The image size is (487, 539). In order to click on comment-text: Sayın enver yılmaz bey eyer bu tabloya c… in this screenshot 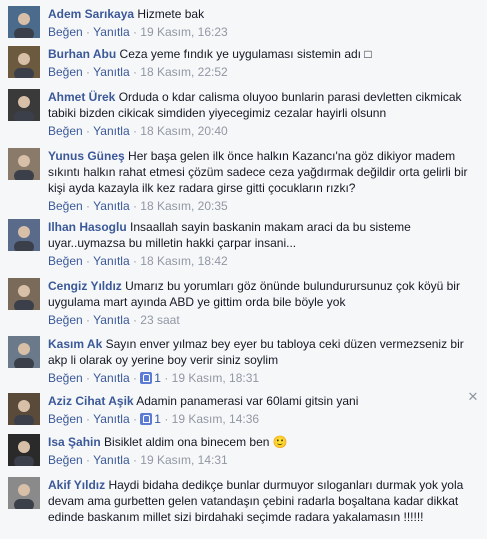, I will do `click(256, 352)`.